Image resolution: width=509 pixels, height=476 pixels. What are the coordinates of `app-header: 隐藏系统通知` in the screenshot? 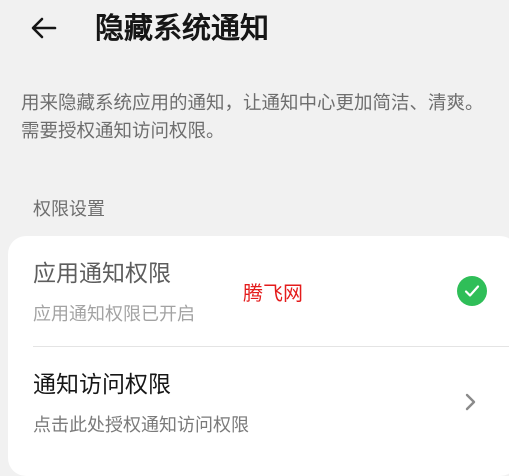 It's located at (254, 28).